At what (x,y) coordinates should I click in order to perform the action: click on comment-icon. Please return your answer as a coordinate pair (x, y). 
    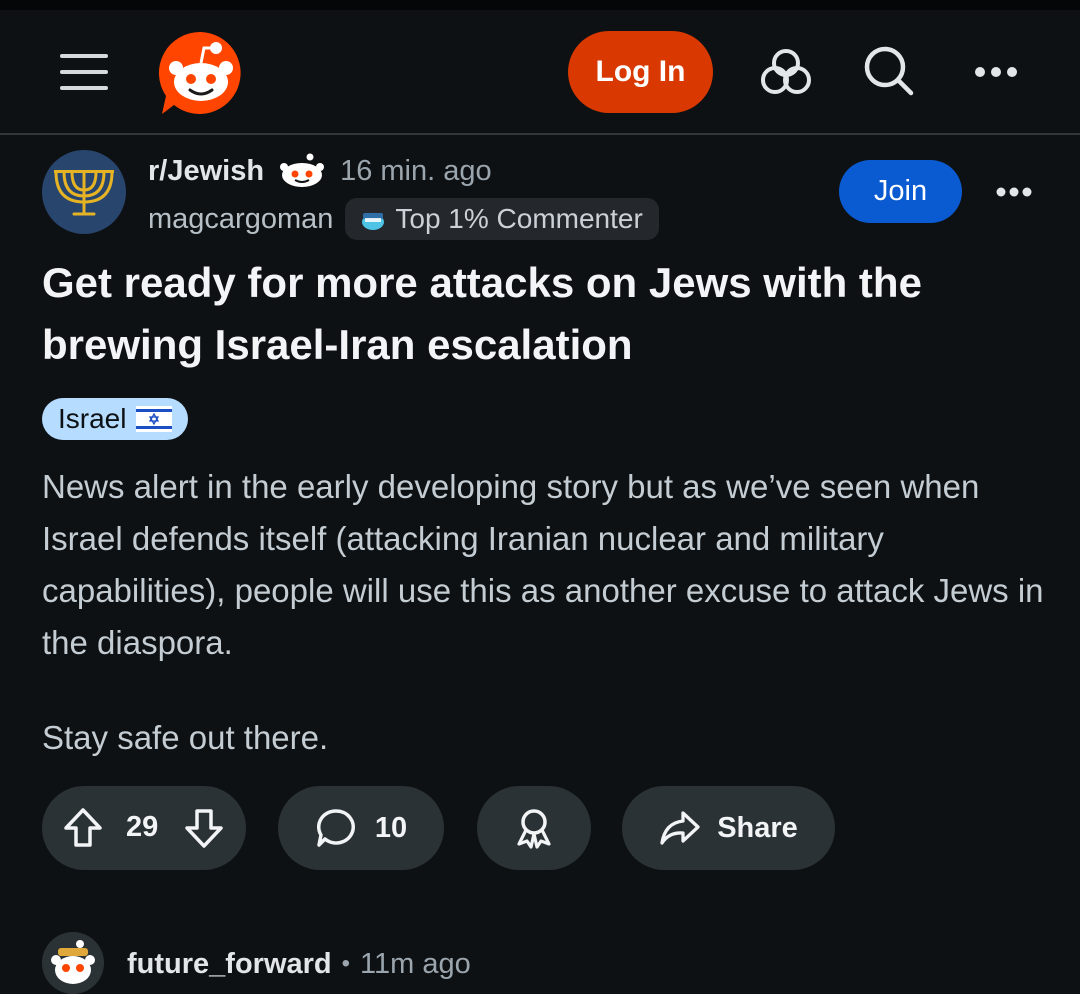
    Looking at the image, I should click on (335, 828).